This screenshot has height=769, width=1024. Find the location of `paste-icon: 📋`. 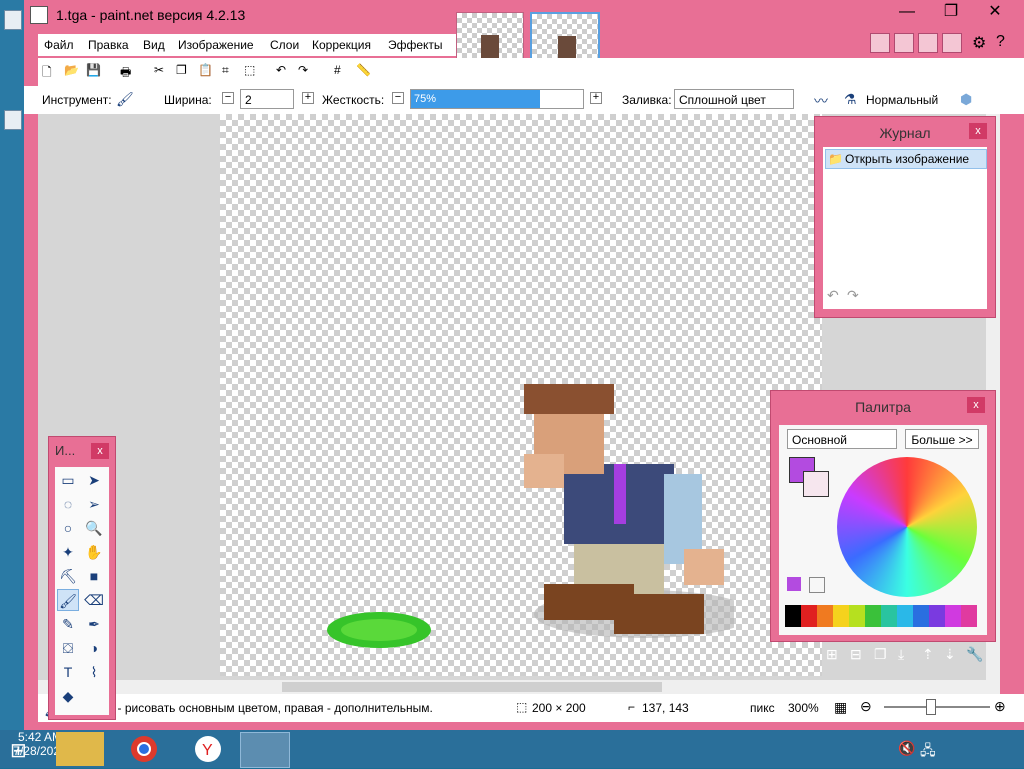

paste-icon: 📋 is located at coordinates (206, 71).